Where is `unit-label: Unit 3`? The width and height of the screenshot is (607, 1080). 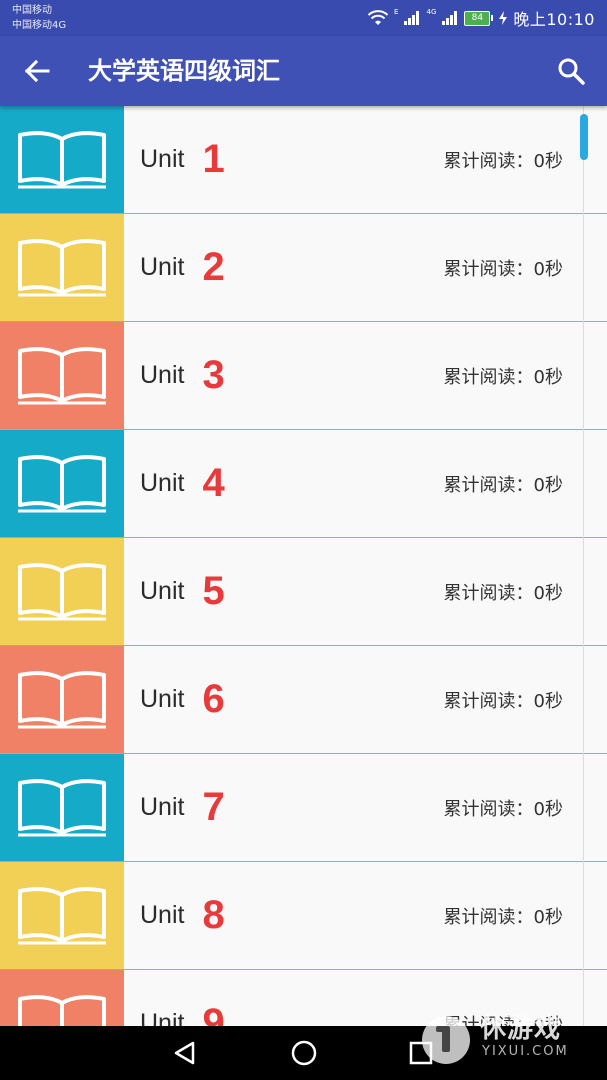
unit-label: Unit 3 is located at coordinates (182, 375).